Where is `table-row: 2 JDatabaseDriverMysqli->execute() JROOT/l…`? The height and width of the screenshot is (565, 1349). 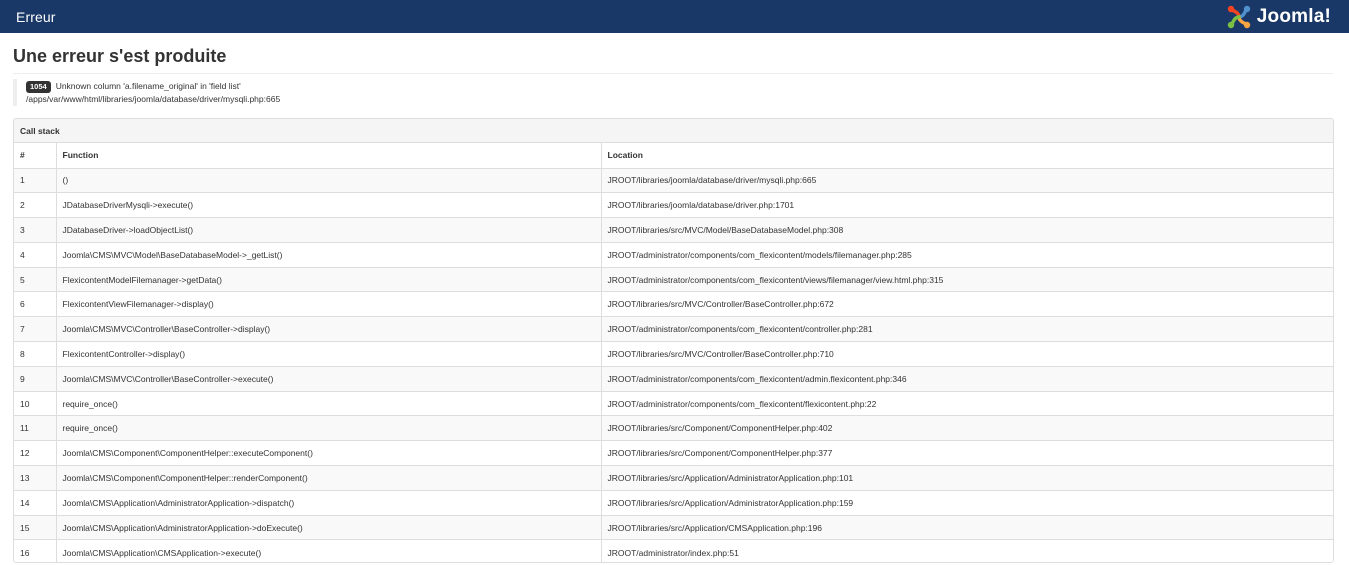 table-row: 2 JDatabaseDriverMysqli->execute() JROOT/l… is located at coordinates (673, 205).